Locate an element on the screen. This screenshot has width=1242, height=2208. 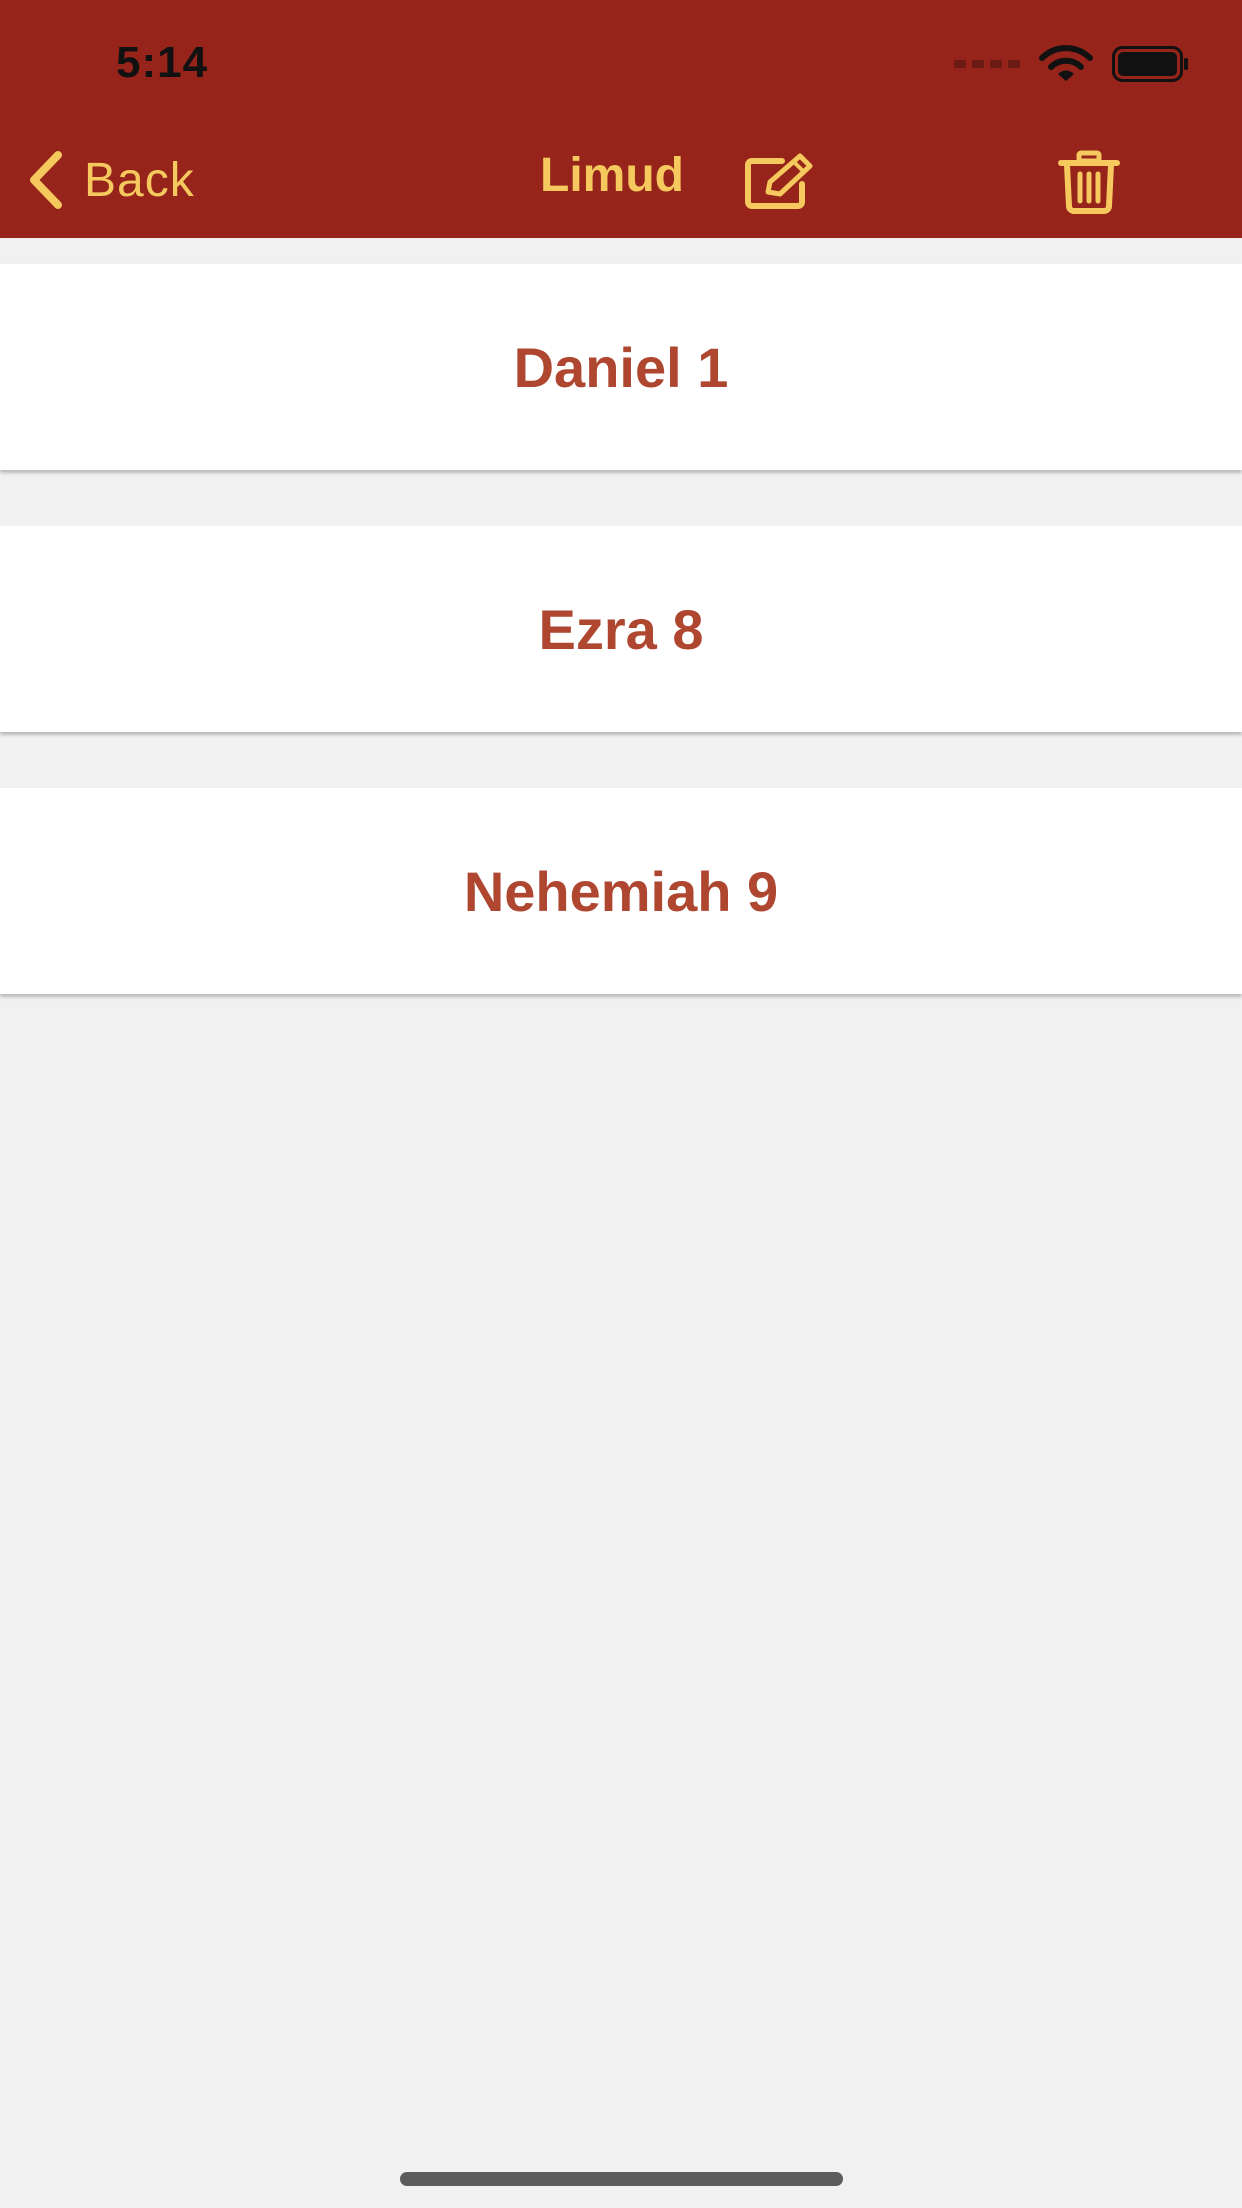
page-title: Limud is located at coordinates (612, 175).